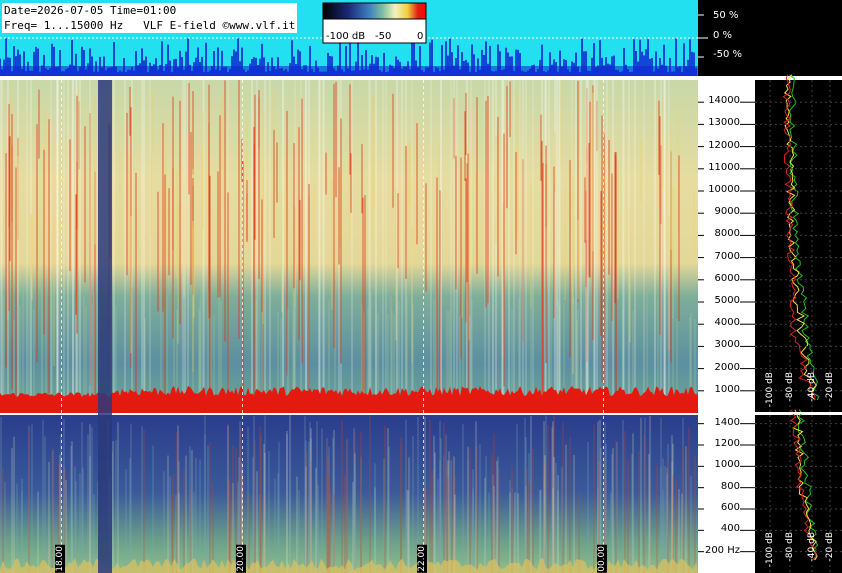 The height and width of the screenshot is (573, 842). Describe the element at coordinates (727, 323) in the screenshot. I see `freq-tick-label: 4000` at that location.